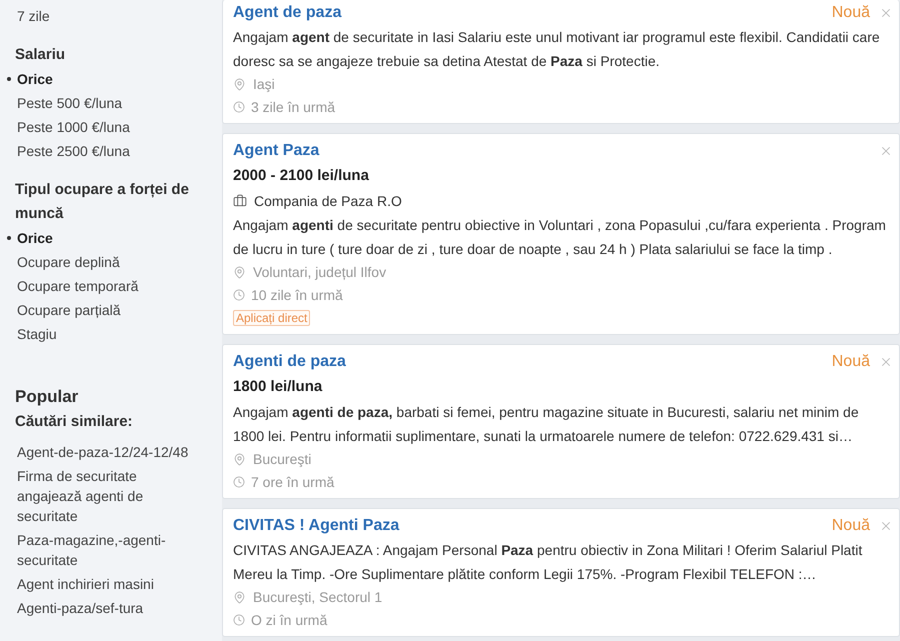  Describe the element at coordinates (277, 387) in the screenshot. I see `job-salary: 1800 lei/luna` at that location.